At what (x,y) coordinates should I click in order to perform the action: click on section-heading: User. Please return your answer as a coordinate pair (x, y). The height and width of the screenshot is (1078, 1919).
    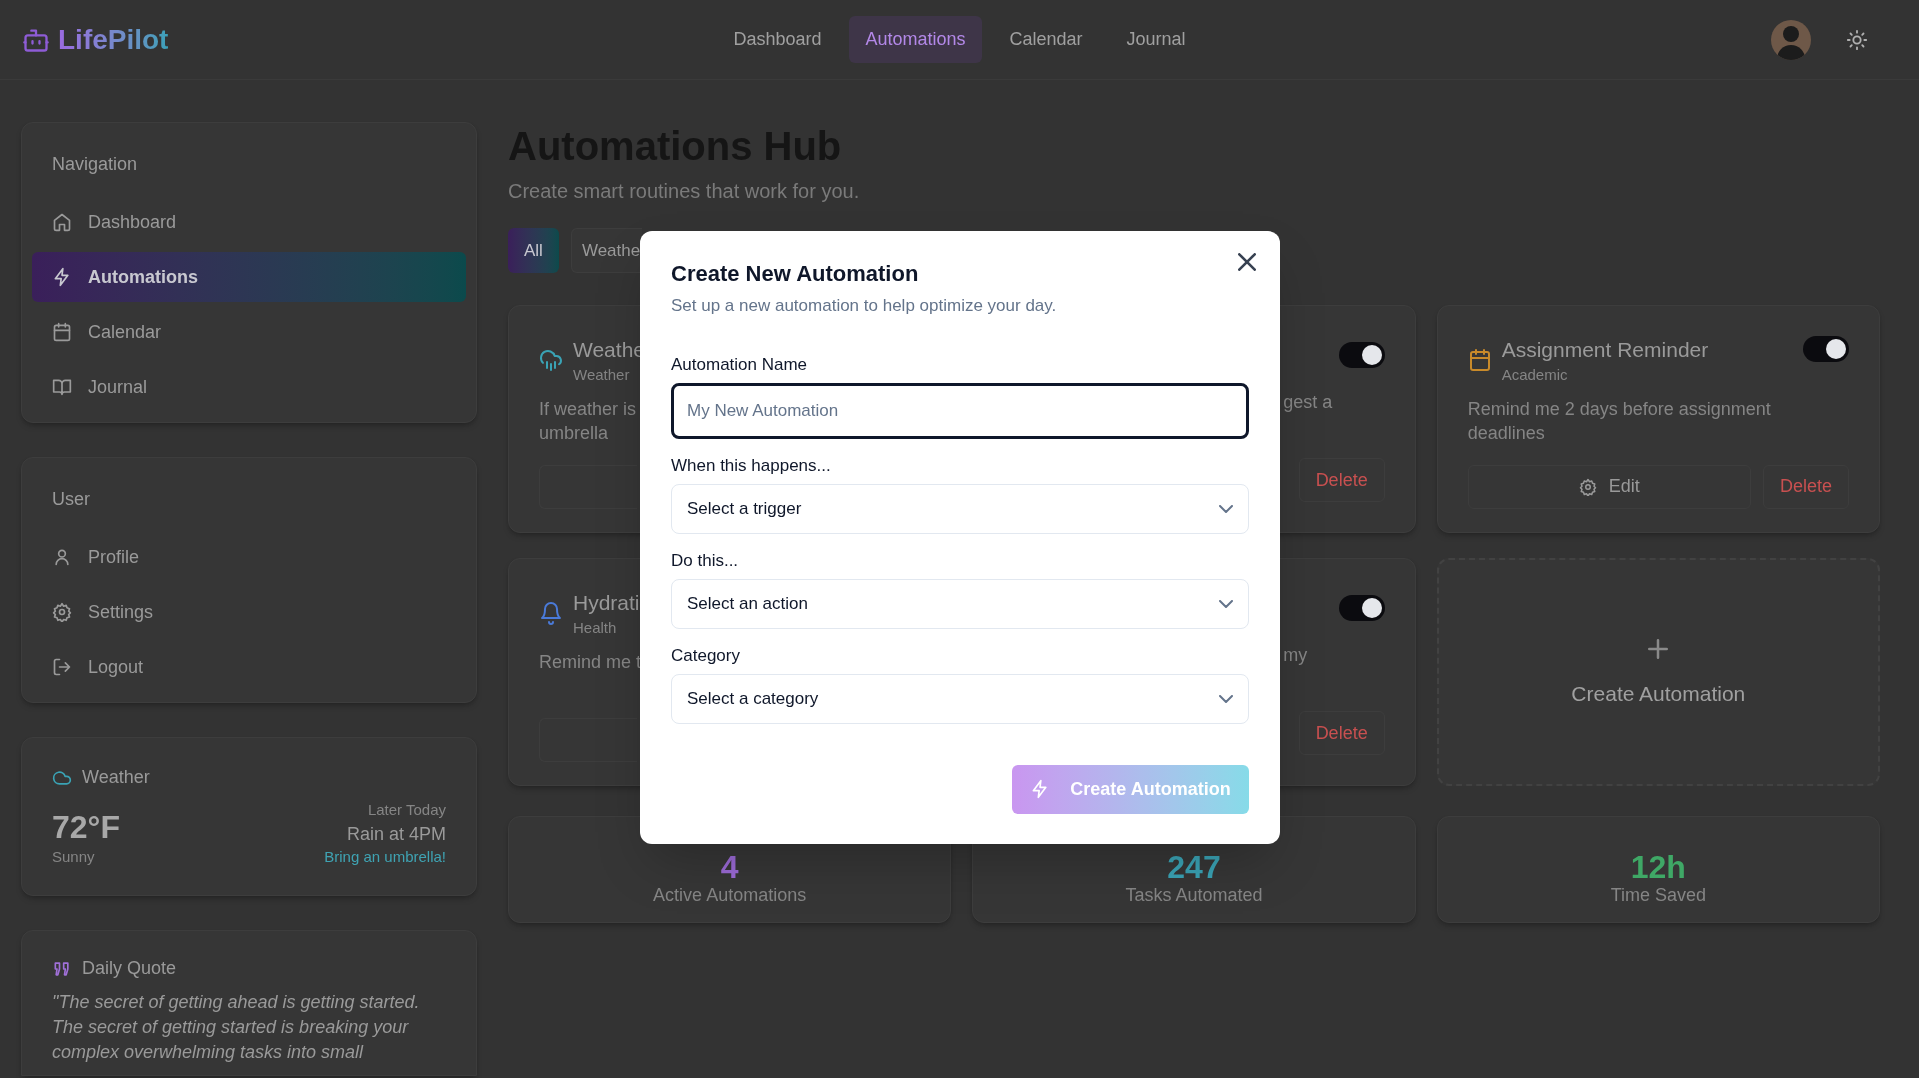
    Looking at the image, I should click on (71, 499).